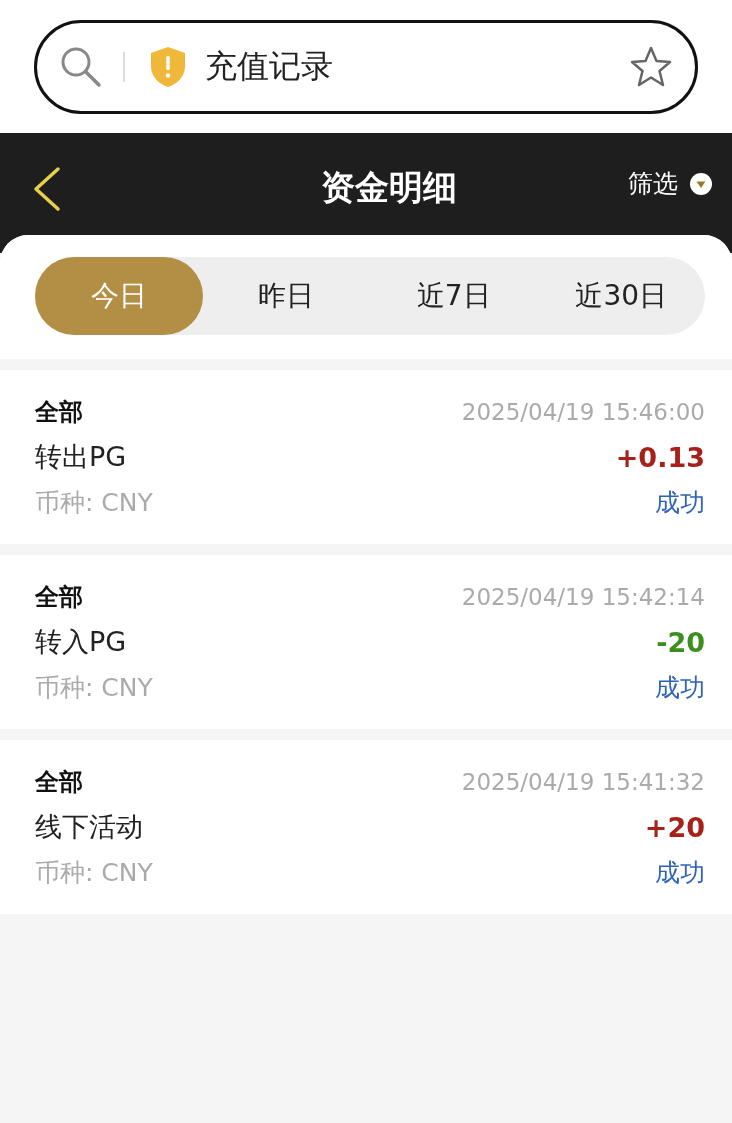  What do you see at coordinates (621, 296) in the screenshot?
I see `date-tab: 近30日` at bounding box center [621, 296].